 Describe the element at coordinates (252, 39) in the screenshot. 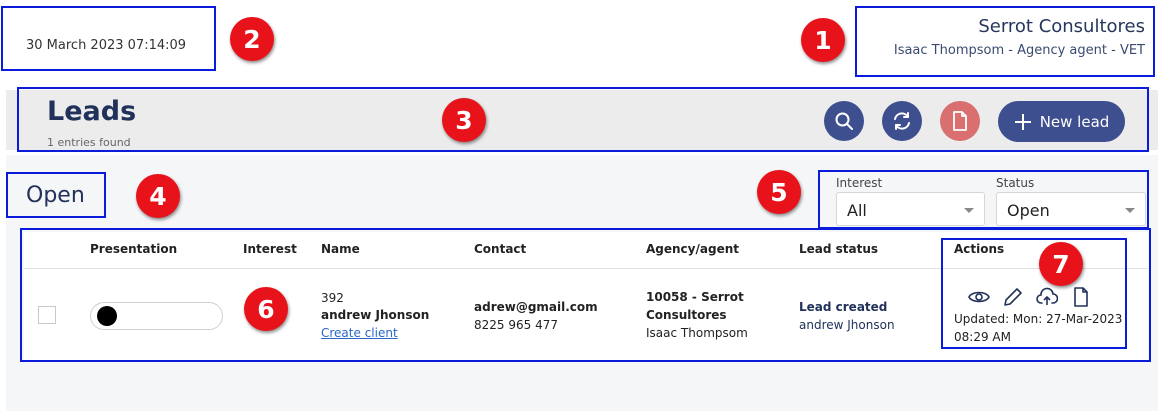

I see `marker-2: 2` at that location.